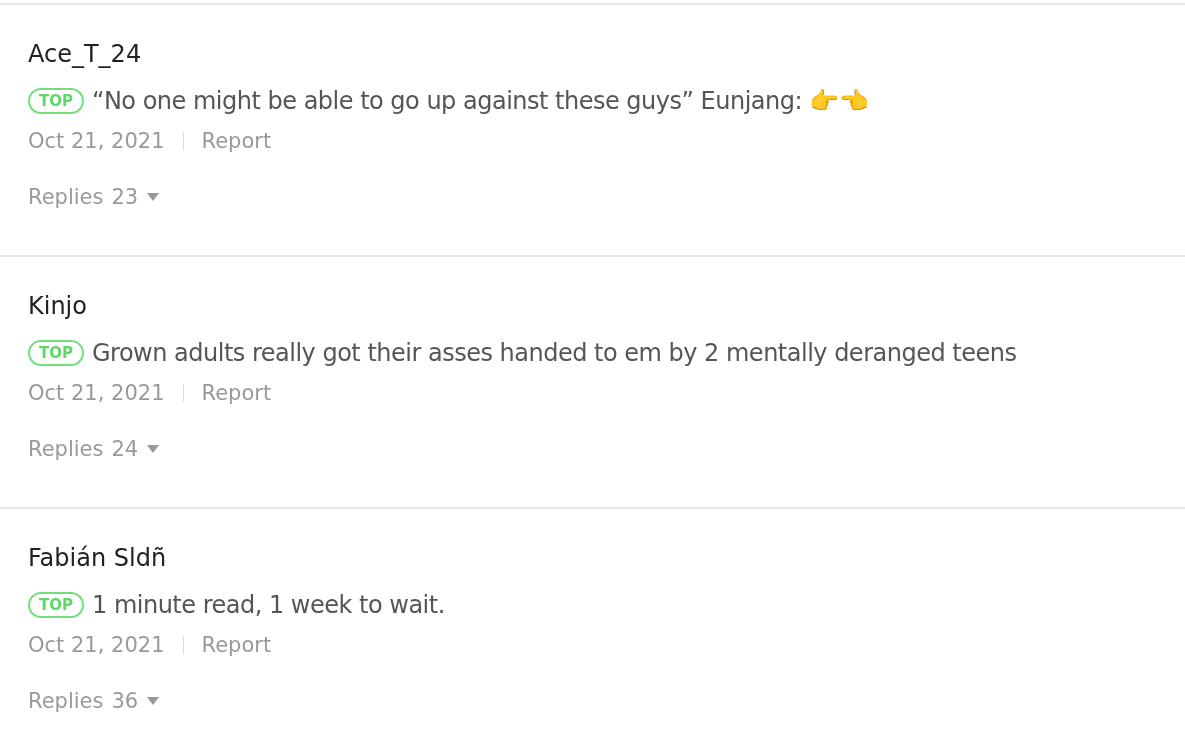  Describe the element at coordinates (57, 306) in the screenshot. I see `comment-author: Kinjo` at that location.